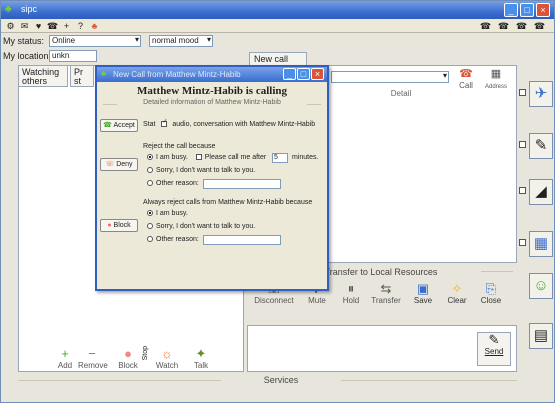 This screenshot has height=403, width=555. I want to click on maximize-button: □, so click(527, 10).